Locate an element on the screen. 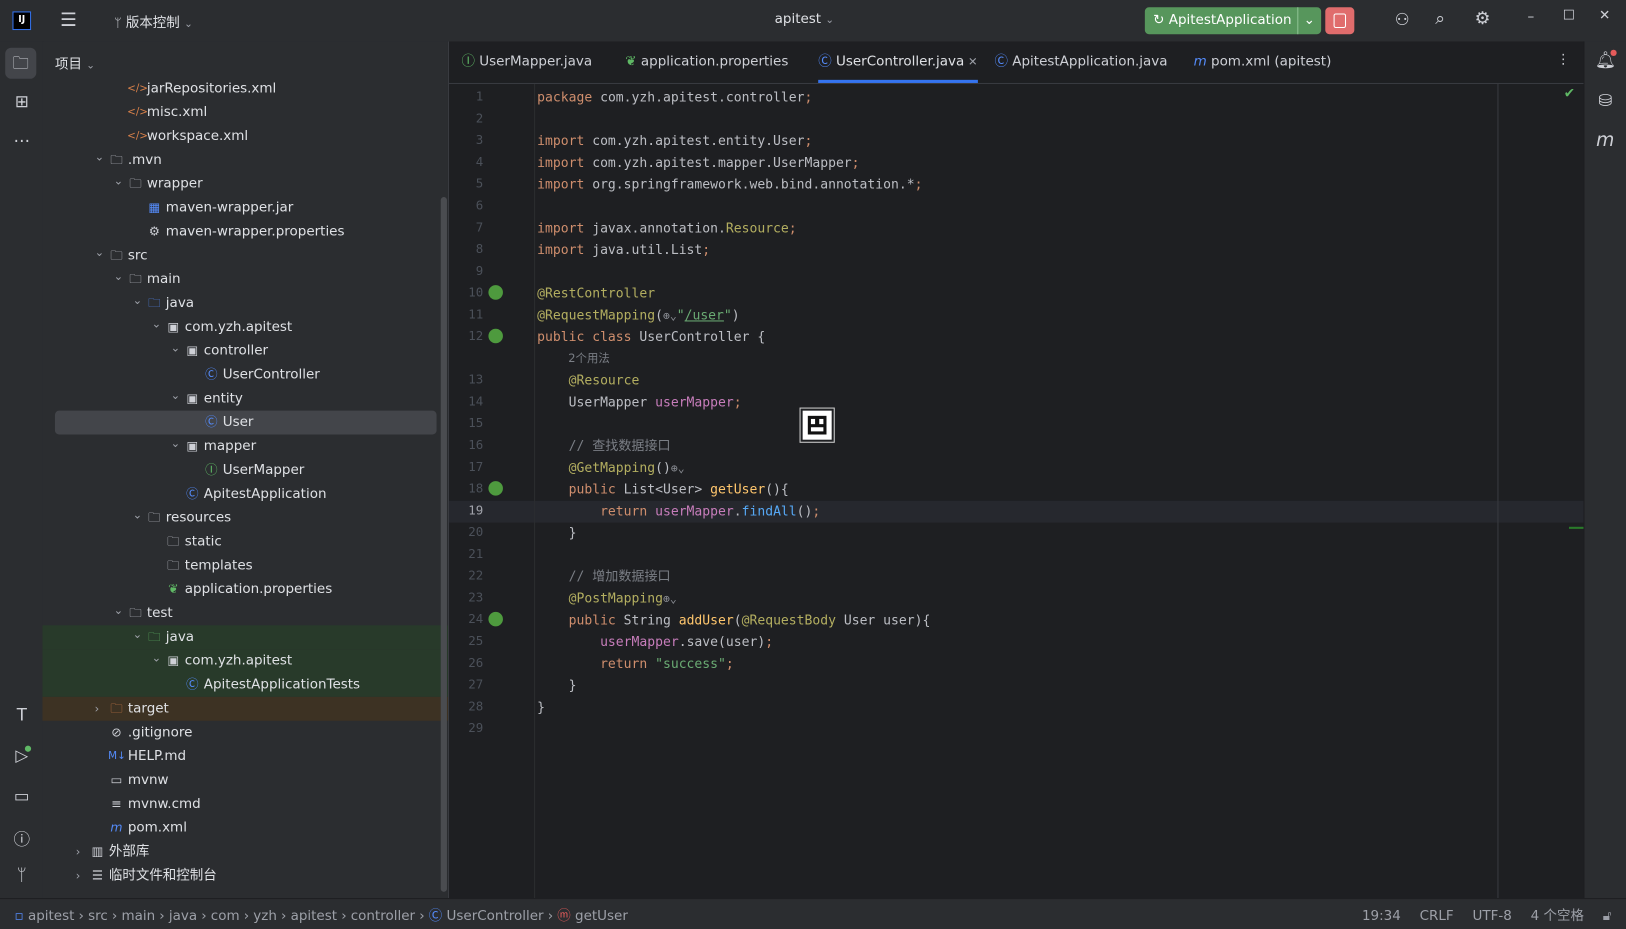 This screenshot has height=929, width=1626. app-logo: IJ is located at coordinates (22, 21).